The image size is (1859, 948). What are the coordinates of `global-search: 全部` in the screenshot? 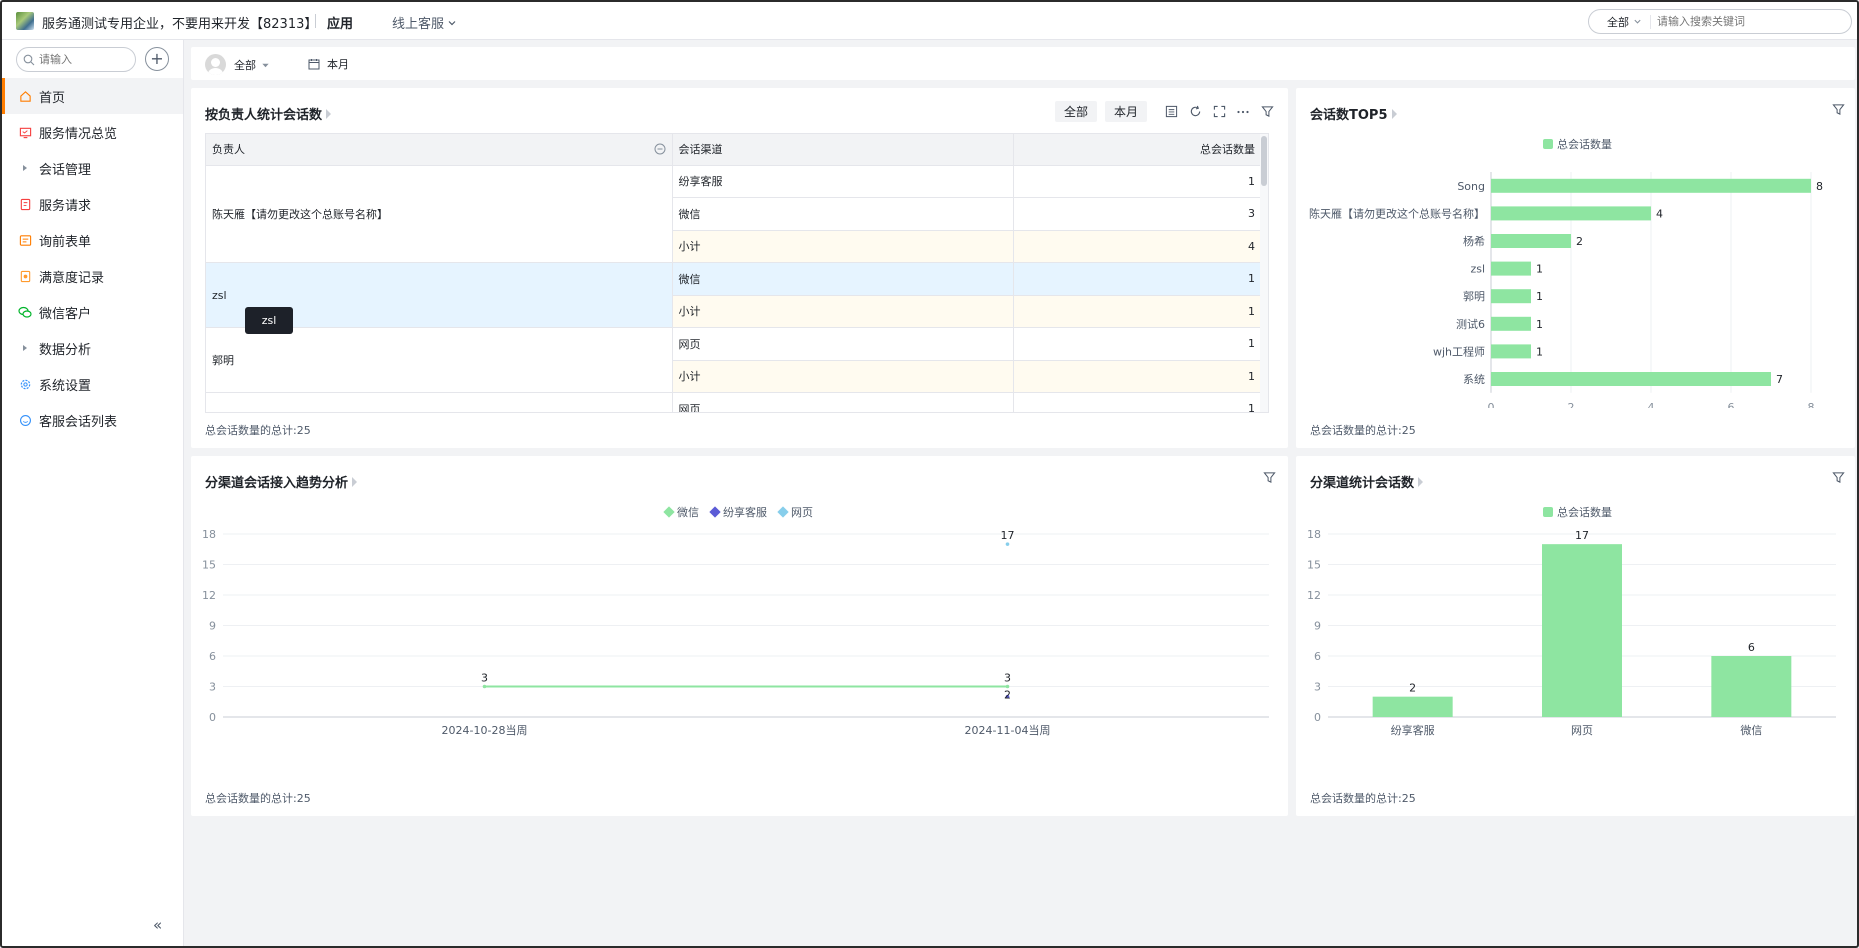 It's located at (1720, 21).